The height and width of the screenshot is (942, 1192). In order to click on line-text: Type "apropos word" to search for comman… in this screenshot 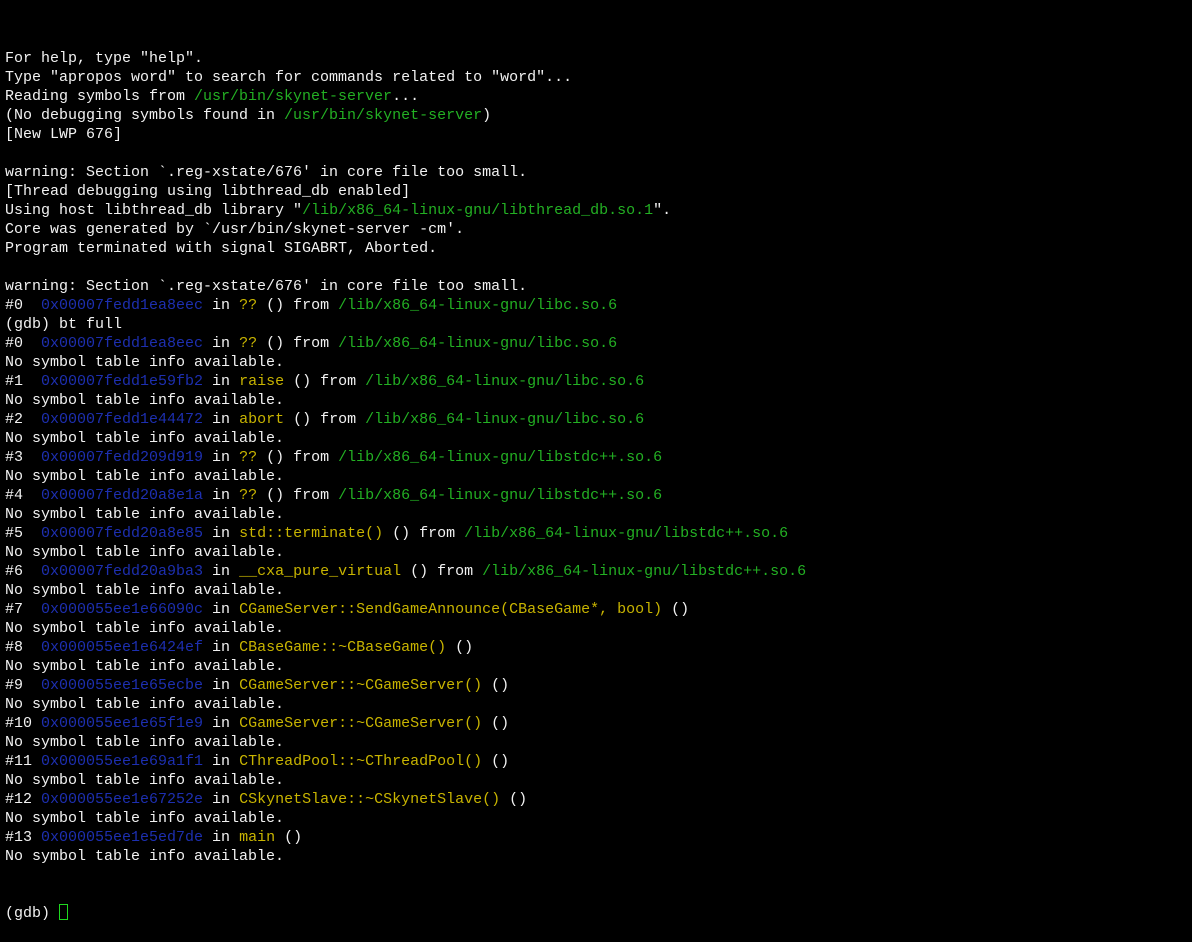, I will do `click(289, 77)`.